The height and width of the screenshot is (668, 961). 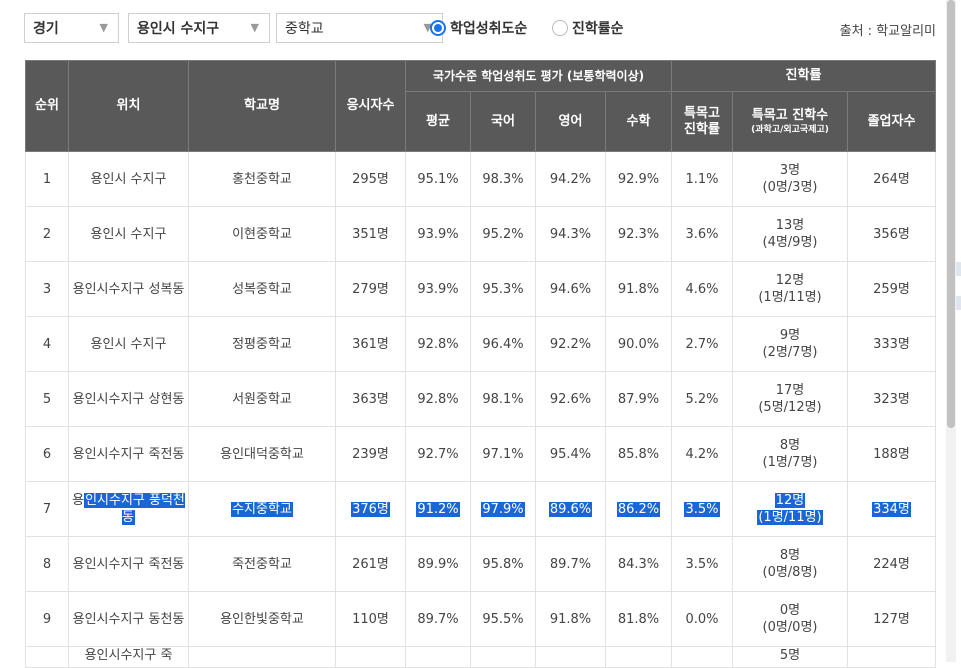 I want to click on location-text: 인시수지구 풍덕천동, so click(x=134, y=509).